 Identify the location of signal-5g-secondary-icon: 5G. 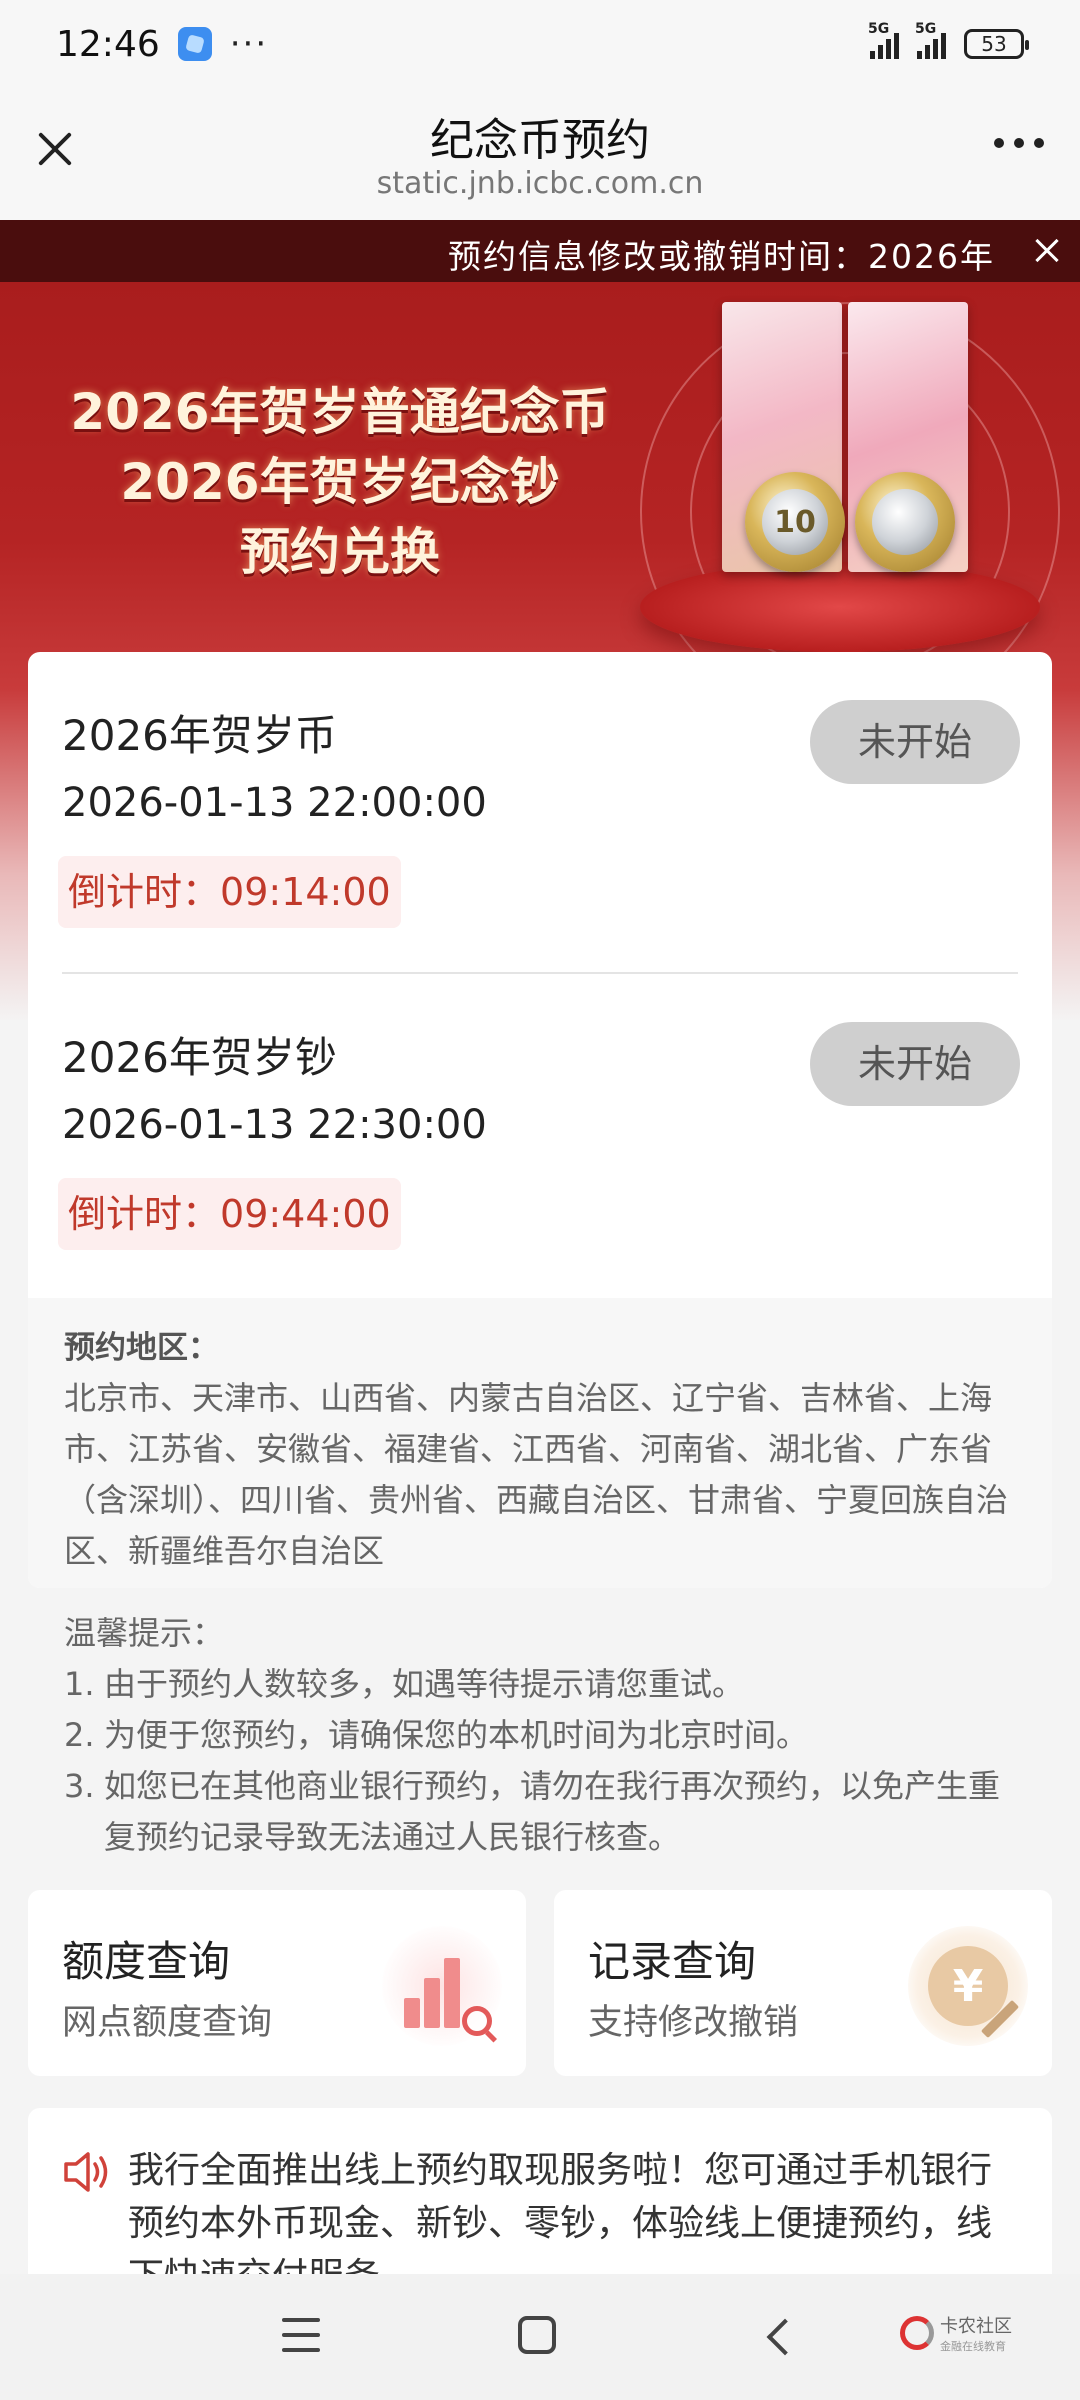
(930, 40).